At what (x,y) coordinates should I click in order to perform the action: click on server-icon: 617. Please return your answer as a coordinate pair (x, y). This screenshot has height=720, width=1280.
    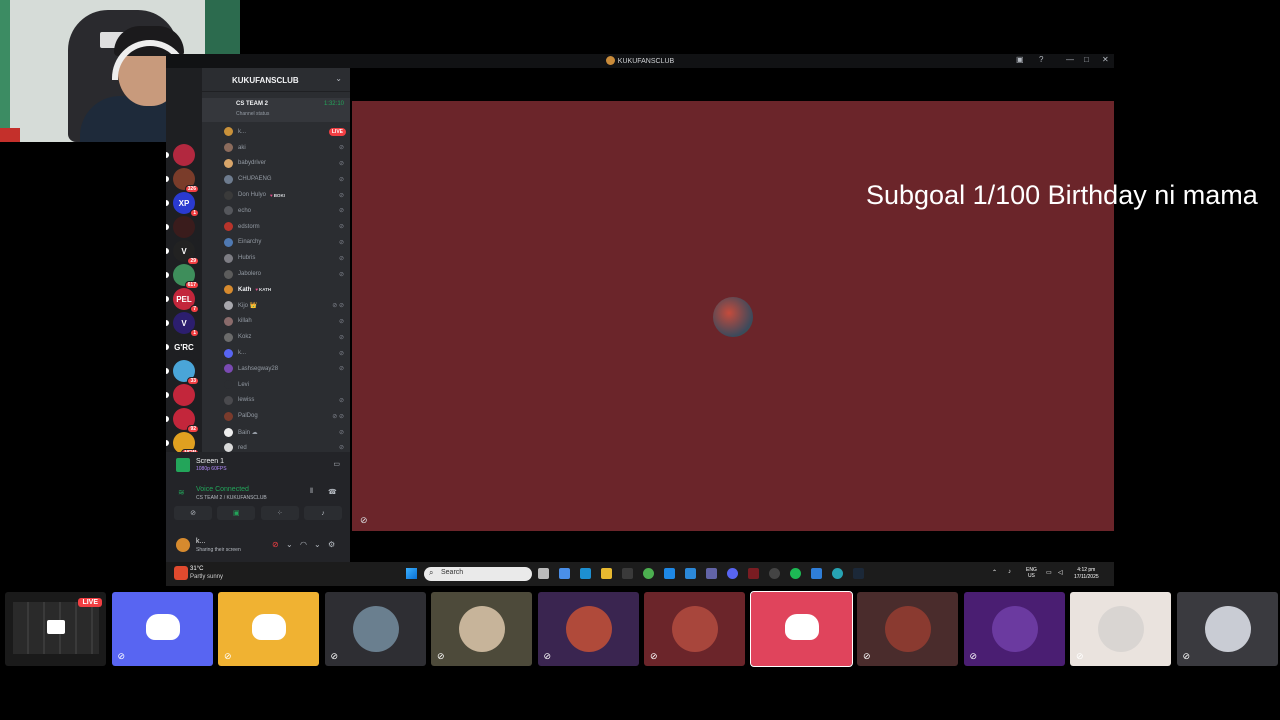
    Looking at the image, I should click on (186, 276).